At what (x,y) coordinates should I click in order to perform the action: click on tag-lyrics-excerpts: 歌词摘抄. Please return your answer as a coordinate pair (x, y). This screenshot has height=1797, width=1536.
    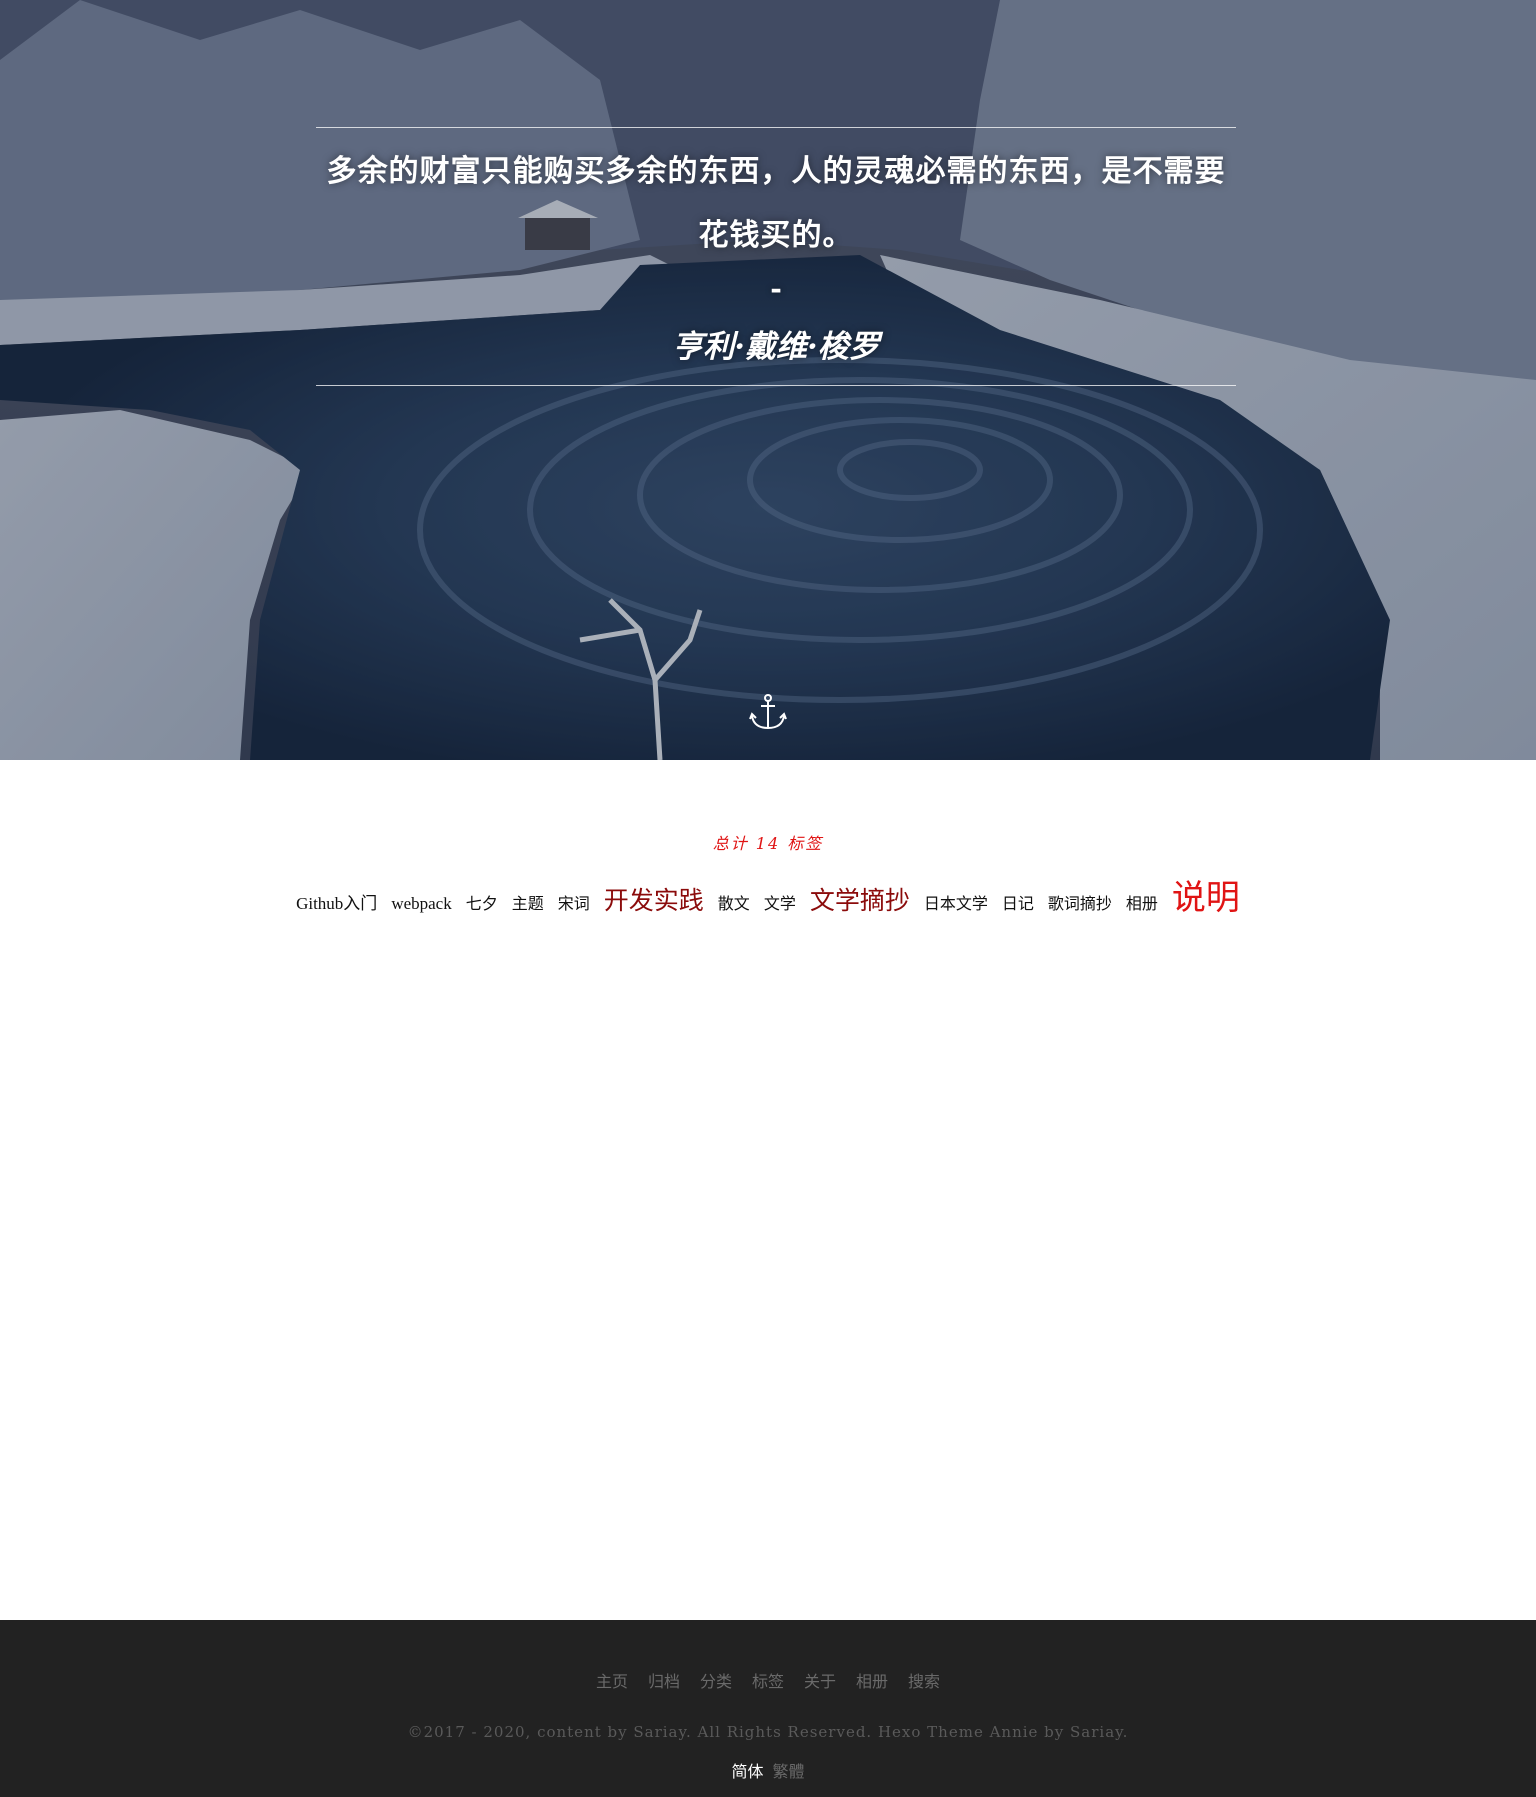
    Looking at the image, I should click on (1080, 902).